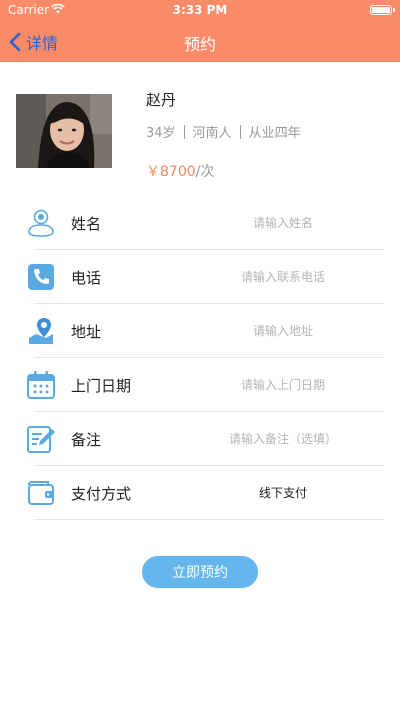  I want to click on phone-input, so click(283, 277).